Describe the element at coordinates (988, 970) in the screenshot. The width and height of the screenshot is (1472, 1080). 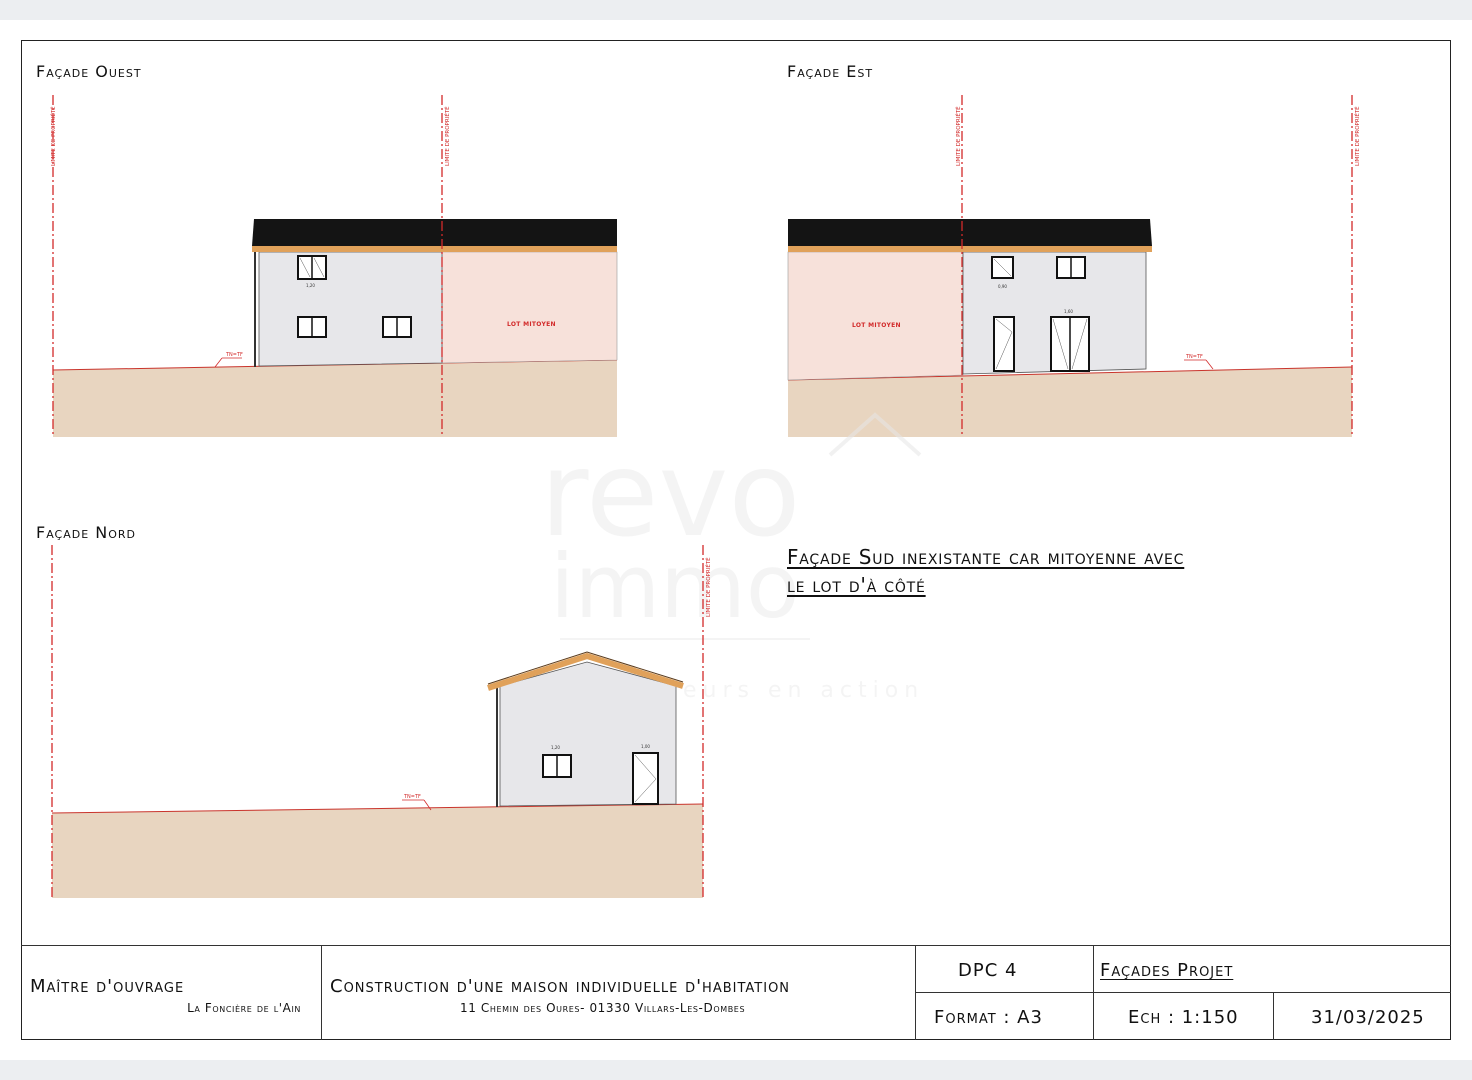
I see `dpc-value: DPC 4` at that location.